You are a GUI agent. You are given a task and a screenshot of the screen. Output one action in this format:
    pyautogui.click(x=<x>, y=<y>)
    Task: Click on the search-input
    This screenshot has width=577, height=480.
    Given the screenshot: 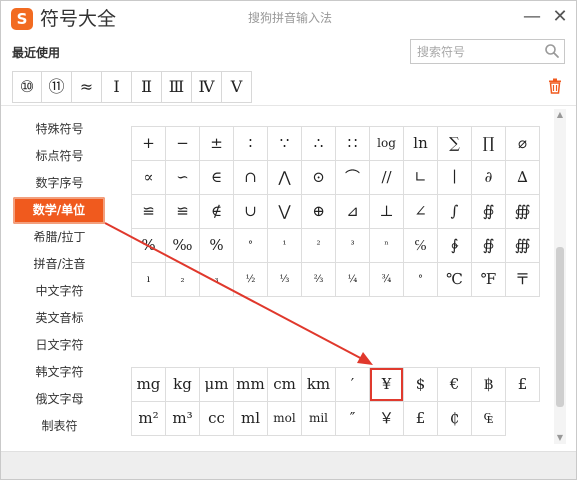 What is the action you would take?
    pyautogui.click(x=476, y=52)
    